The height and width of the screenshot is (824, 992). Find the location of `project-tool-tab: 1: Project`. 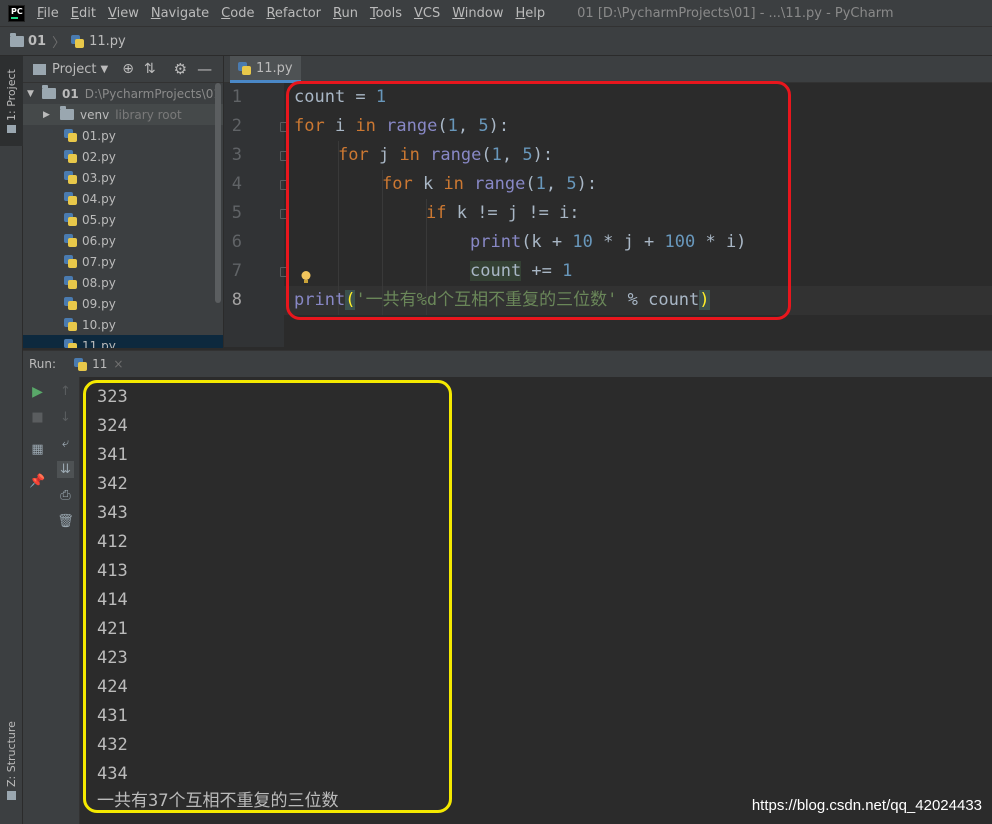

project-tool-tab: 1: Project is located at coordinates (11, 101).